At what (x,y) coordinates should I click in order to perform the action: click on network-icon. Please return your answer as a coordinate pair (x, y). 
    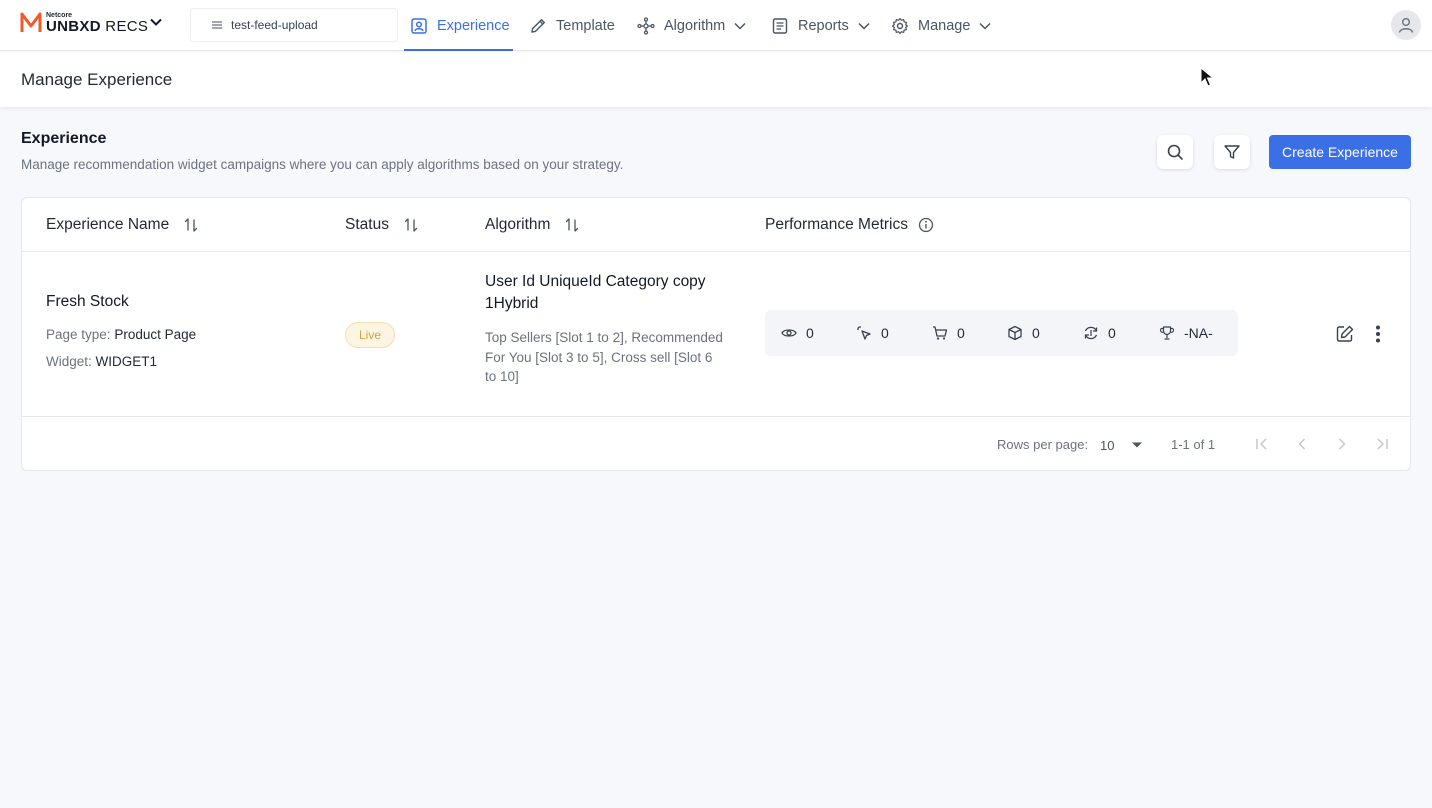
    Looking at the image, I should click on (646, 25).